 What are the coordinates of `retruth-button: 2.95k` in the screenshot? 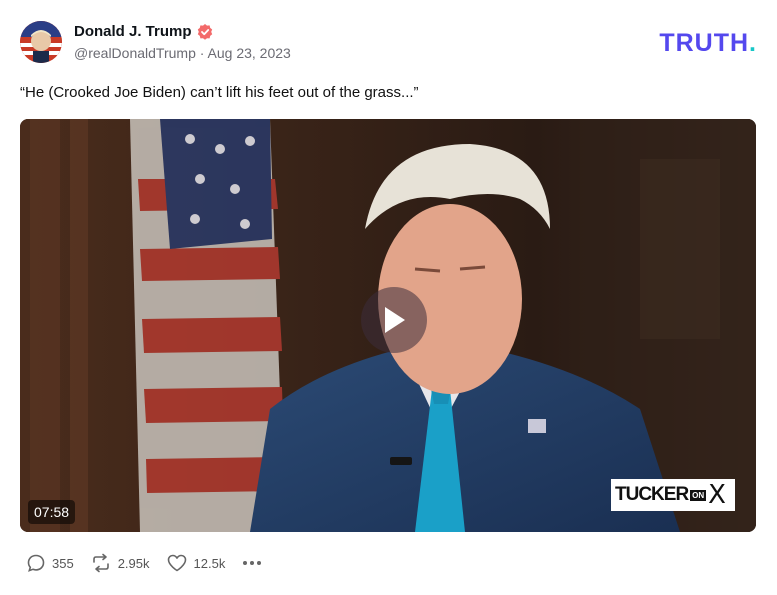 It's located at (120, 563).